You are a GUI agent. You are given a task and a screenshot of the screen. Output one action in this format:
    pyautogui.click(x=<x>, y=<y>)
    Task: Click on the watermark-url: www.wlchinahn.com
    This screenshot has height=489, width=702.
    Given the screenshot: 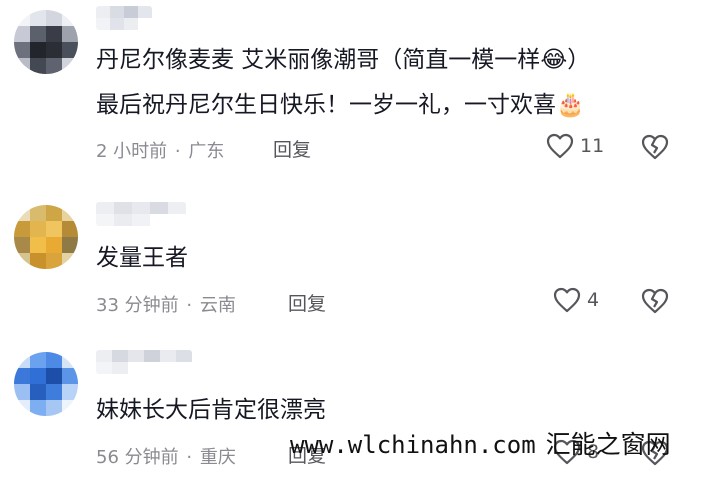 What is the action you would take?
    pyautogui.click(x=413, y=445)
    